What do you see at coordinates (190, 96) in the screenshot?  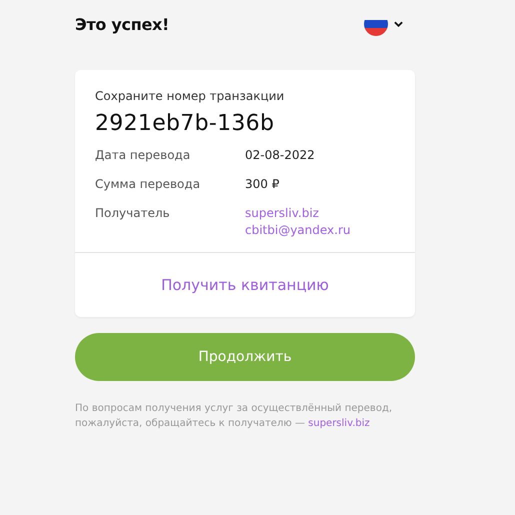 I see `transaction-caption: Сохраните номер транзакции` at bounding box center [190, 96].